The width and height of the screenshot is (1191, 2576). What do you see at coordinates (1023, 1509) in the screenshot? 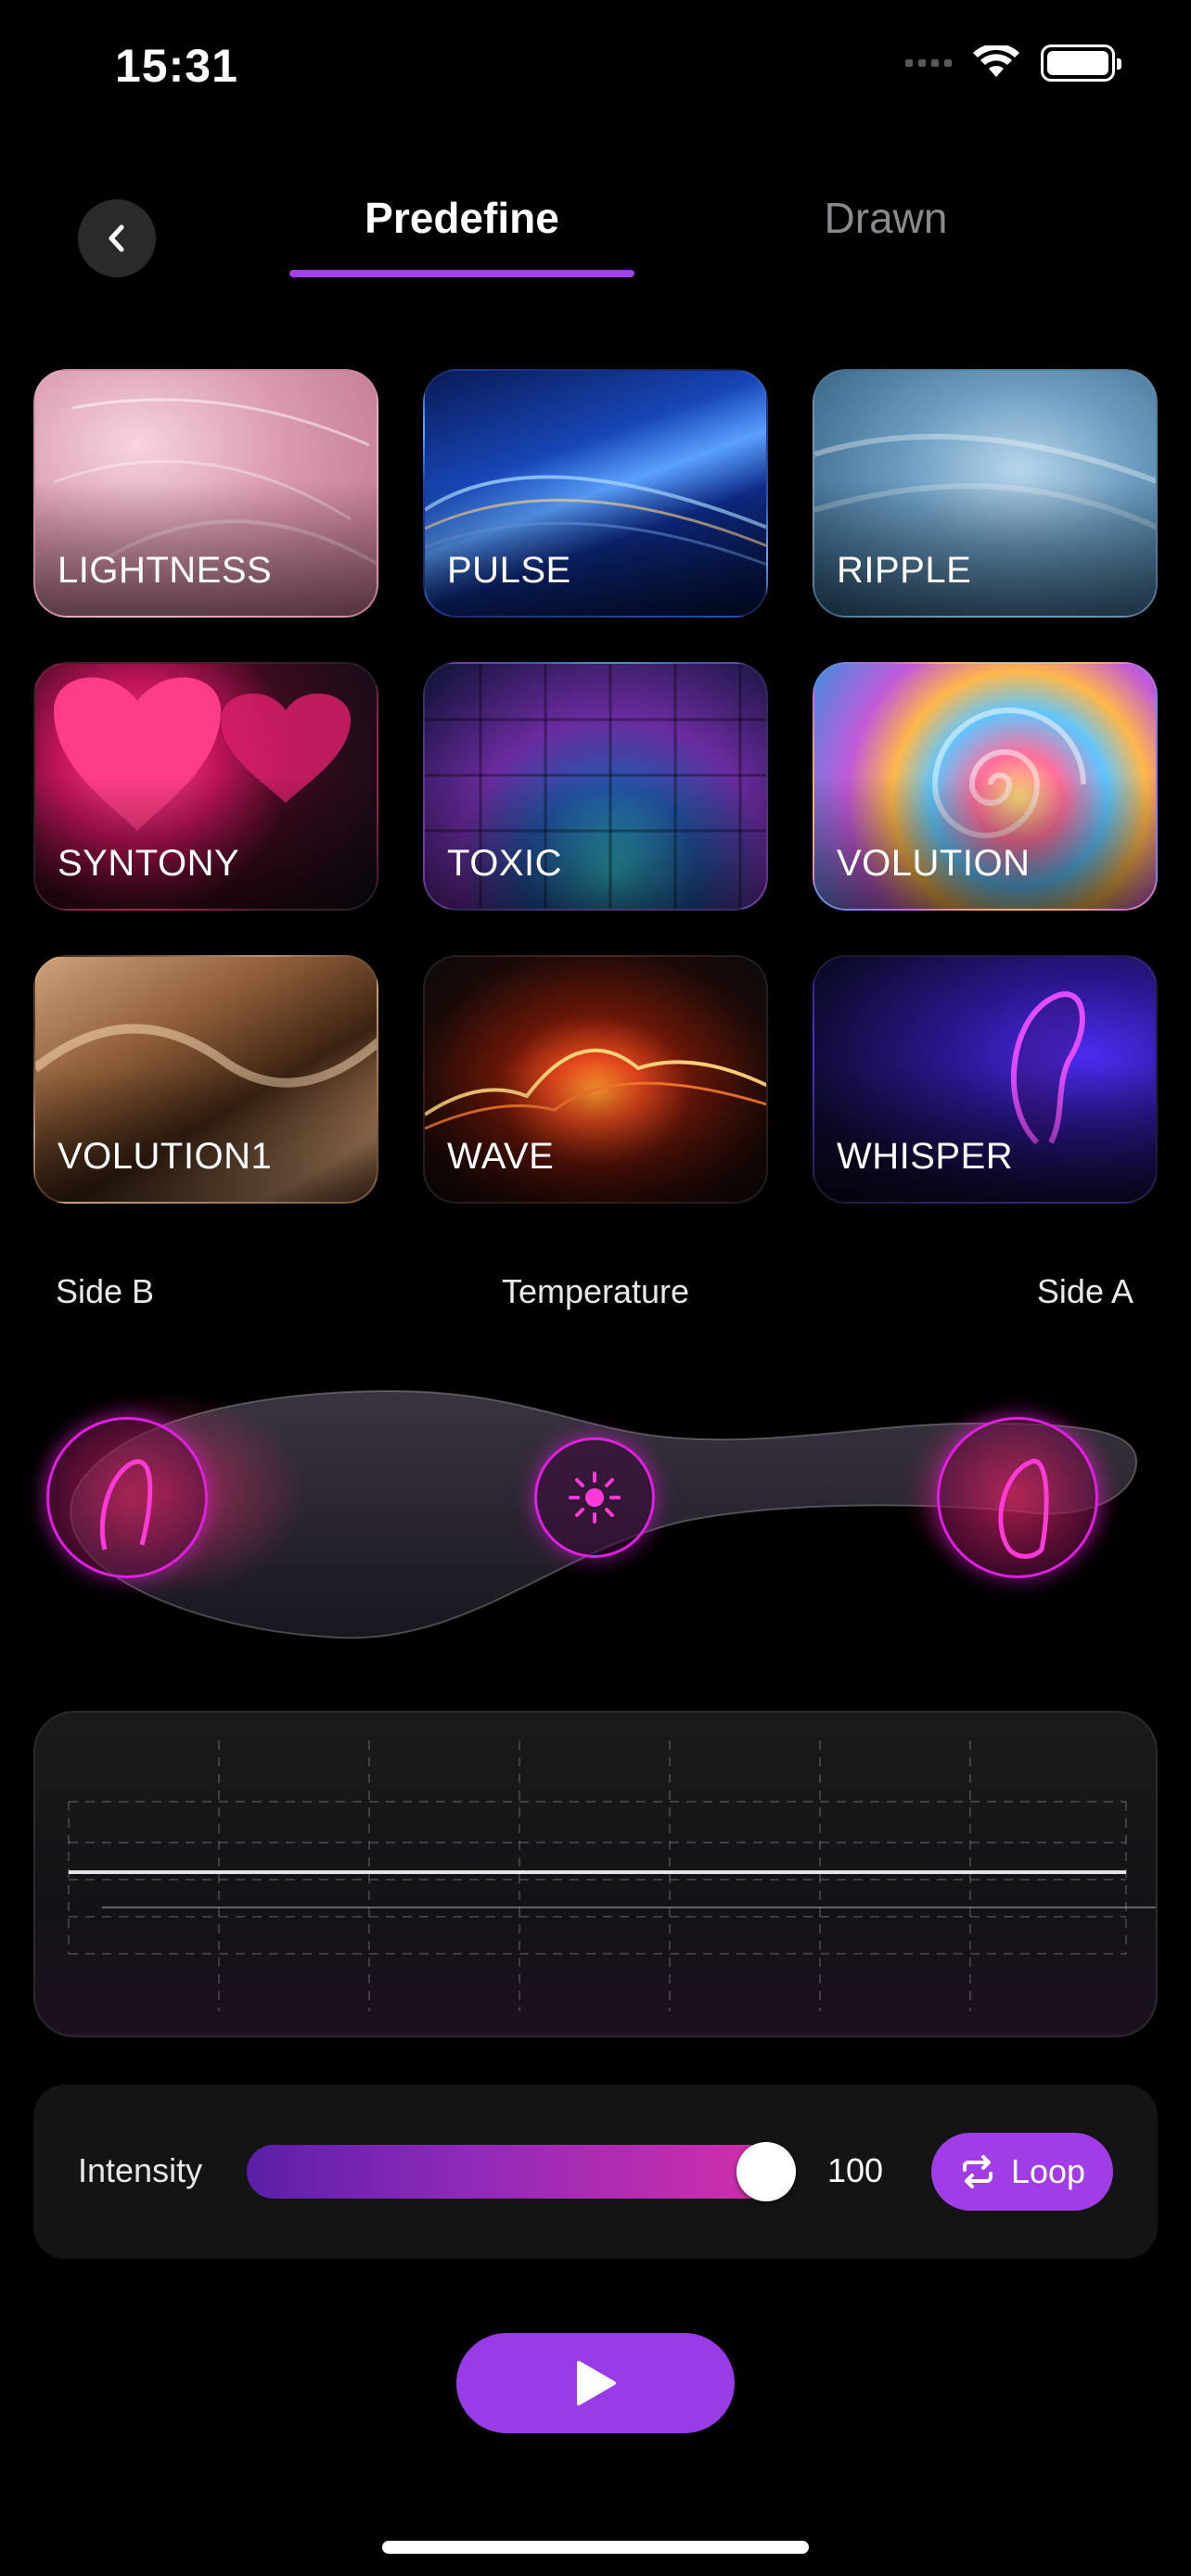
I see `side-a-zone-icon` at bounding box center [1023, 1509].